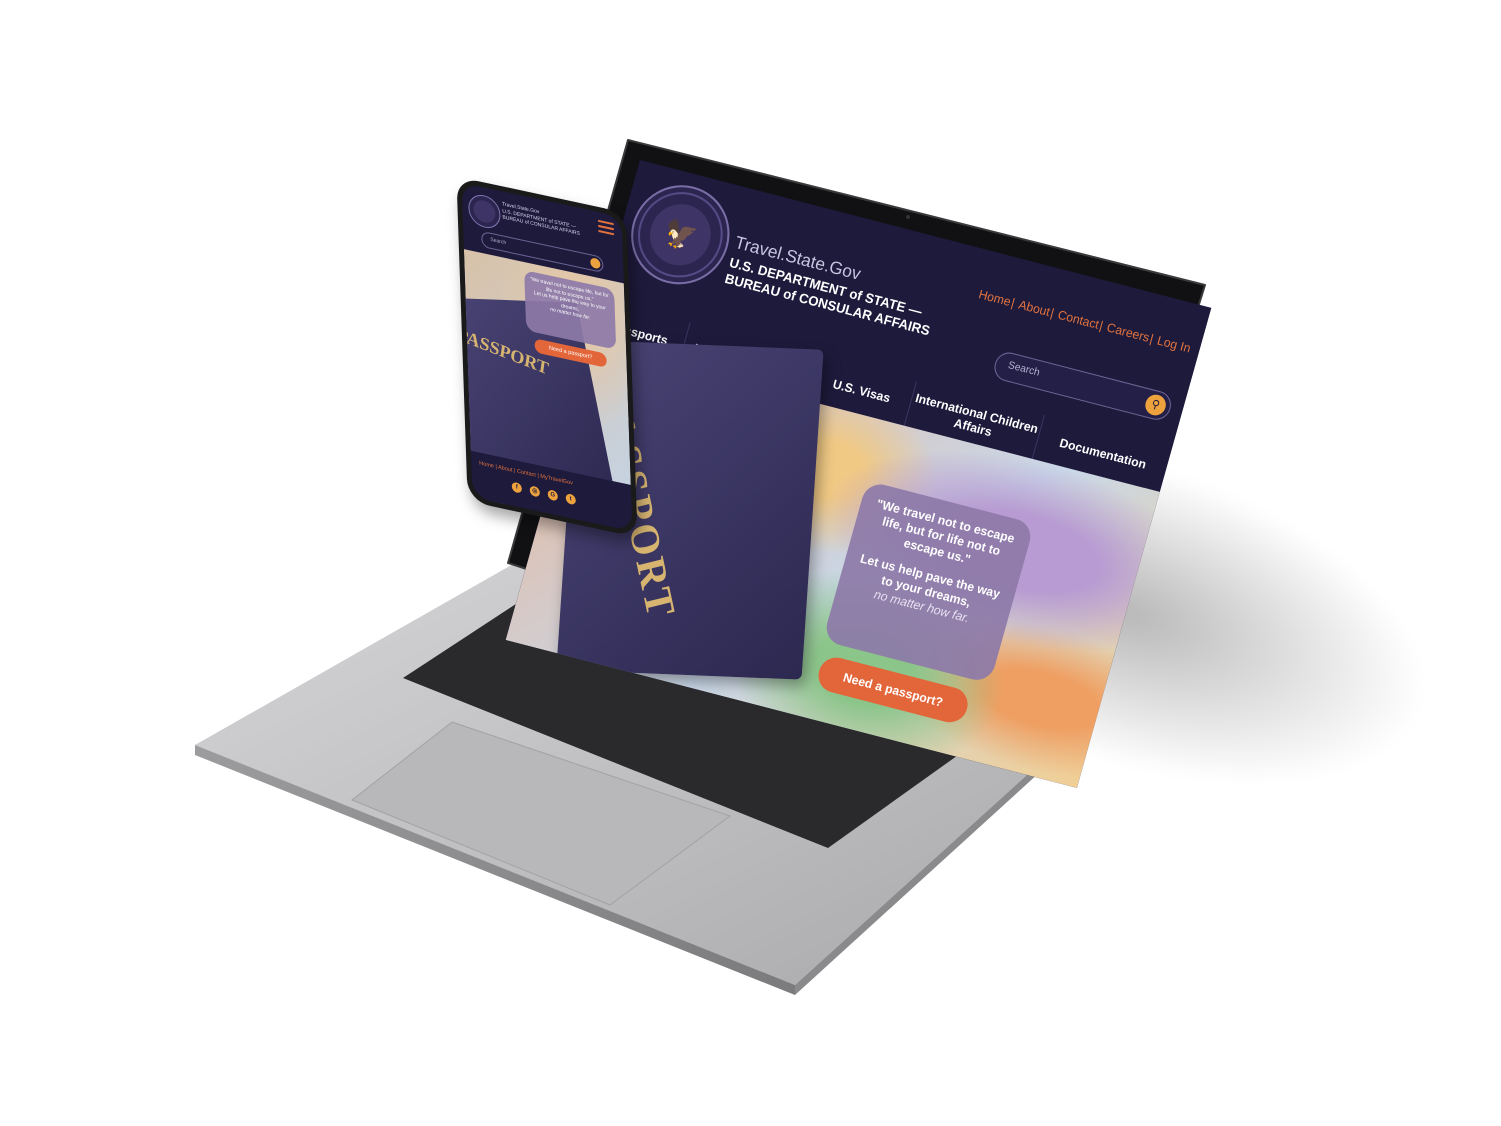  I want to click on state-department-seal: 🦅, so click(680, 235).